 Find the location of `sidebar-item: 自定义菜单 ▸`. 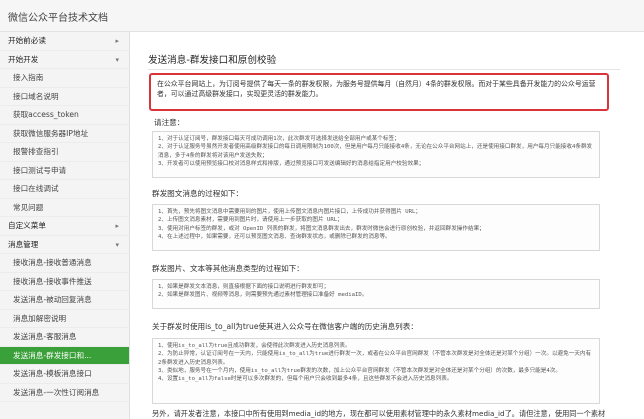

sidebar-item: 自定义菜单 ▸ is located at coordinates (64, 226).